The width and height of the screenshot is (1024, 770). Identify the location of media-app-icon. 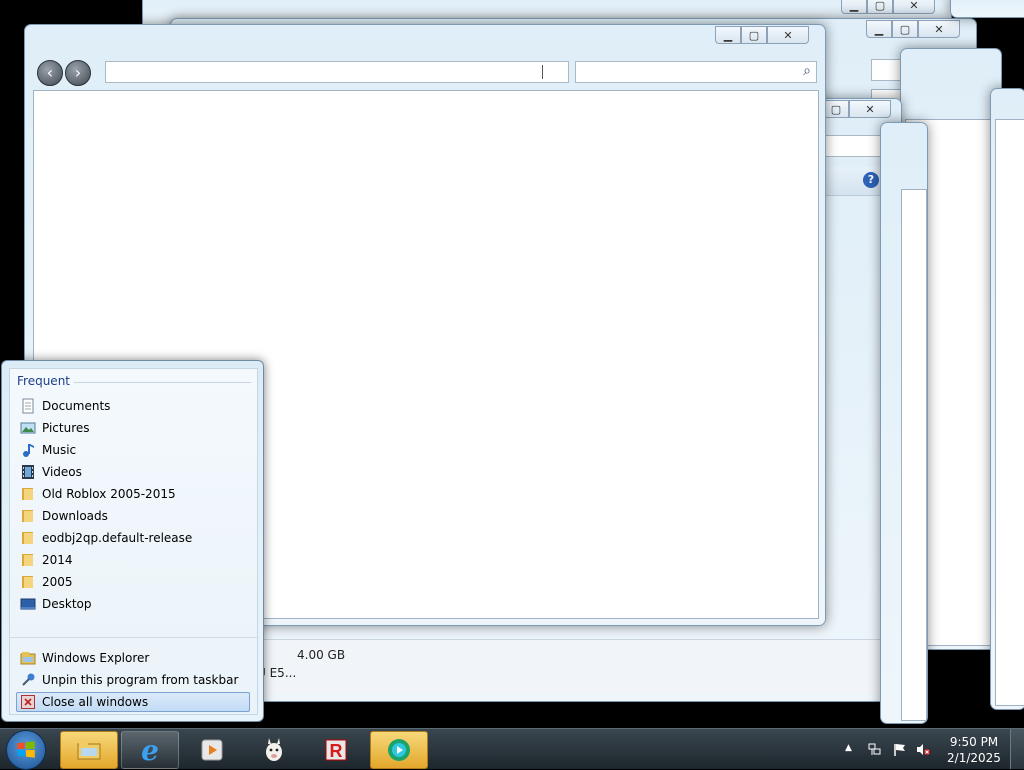
(399, 750).